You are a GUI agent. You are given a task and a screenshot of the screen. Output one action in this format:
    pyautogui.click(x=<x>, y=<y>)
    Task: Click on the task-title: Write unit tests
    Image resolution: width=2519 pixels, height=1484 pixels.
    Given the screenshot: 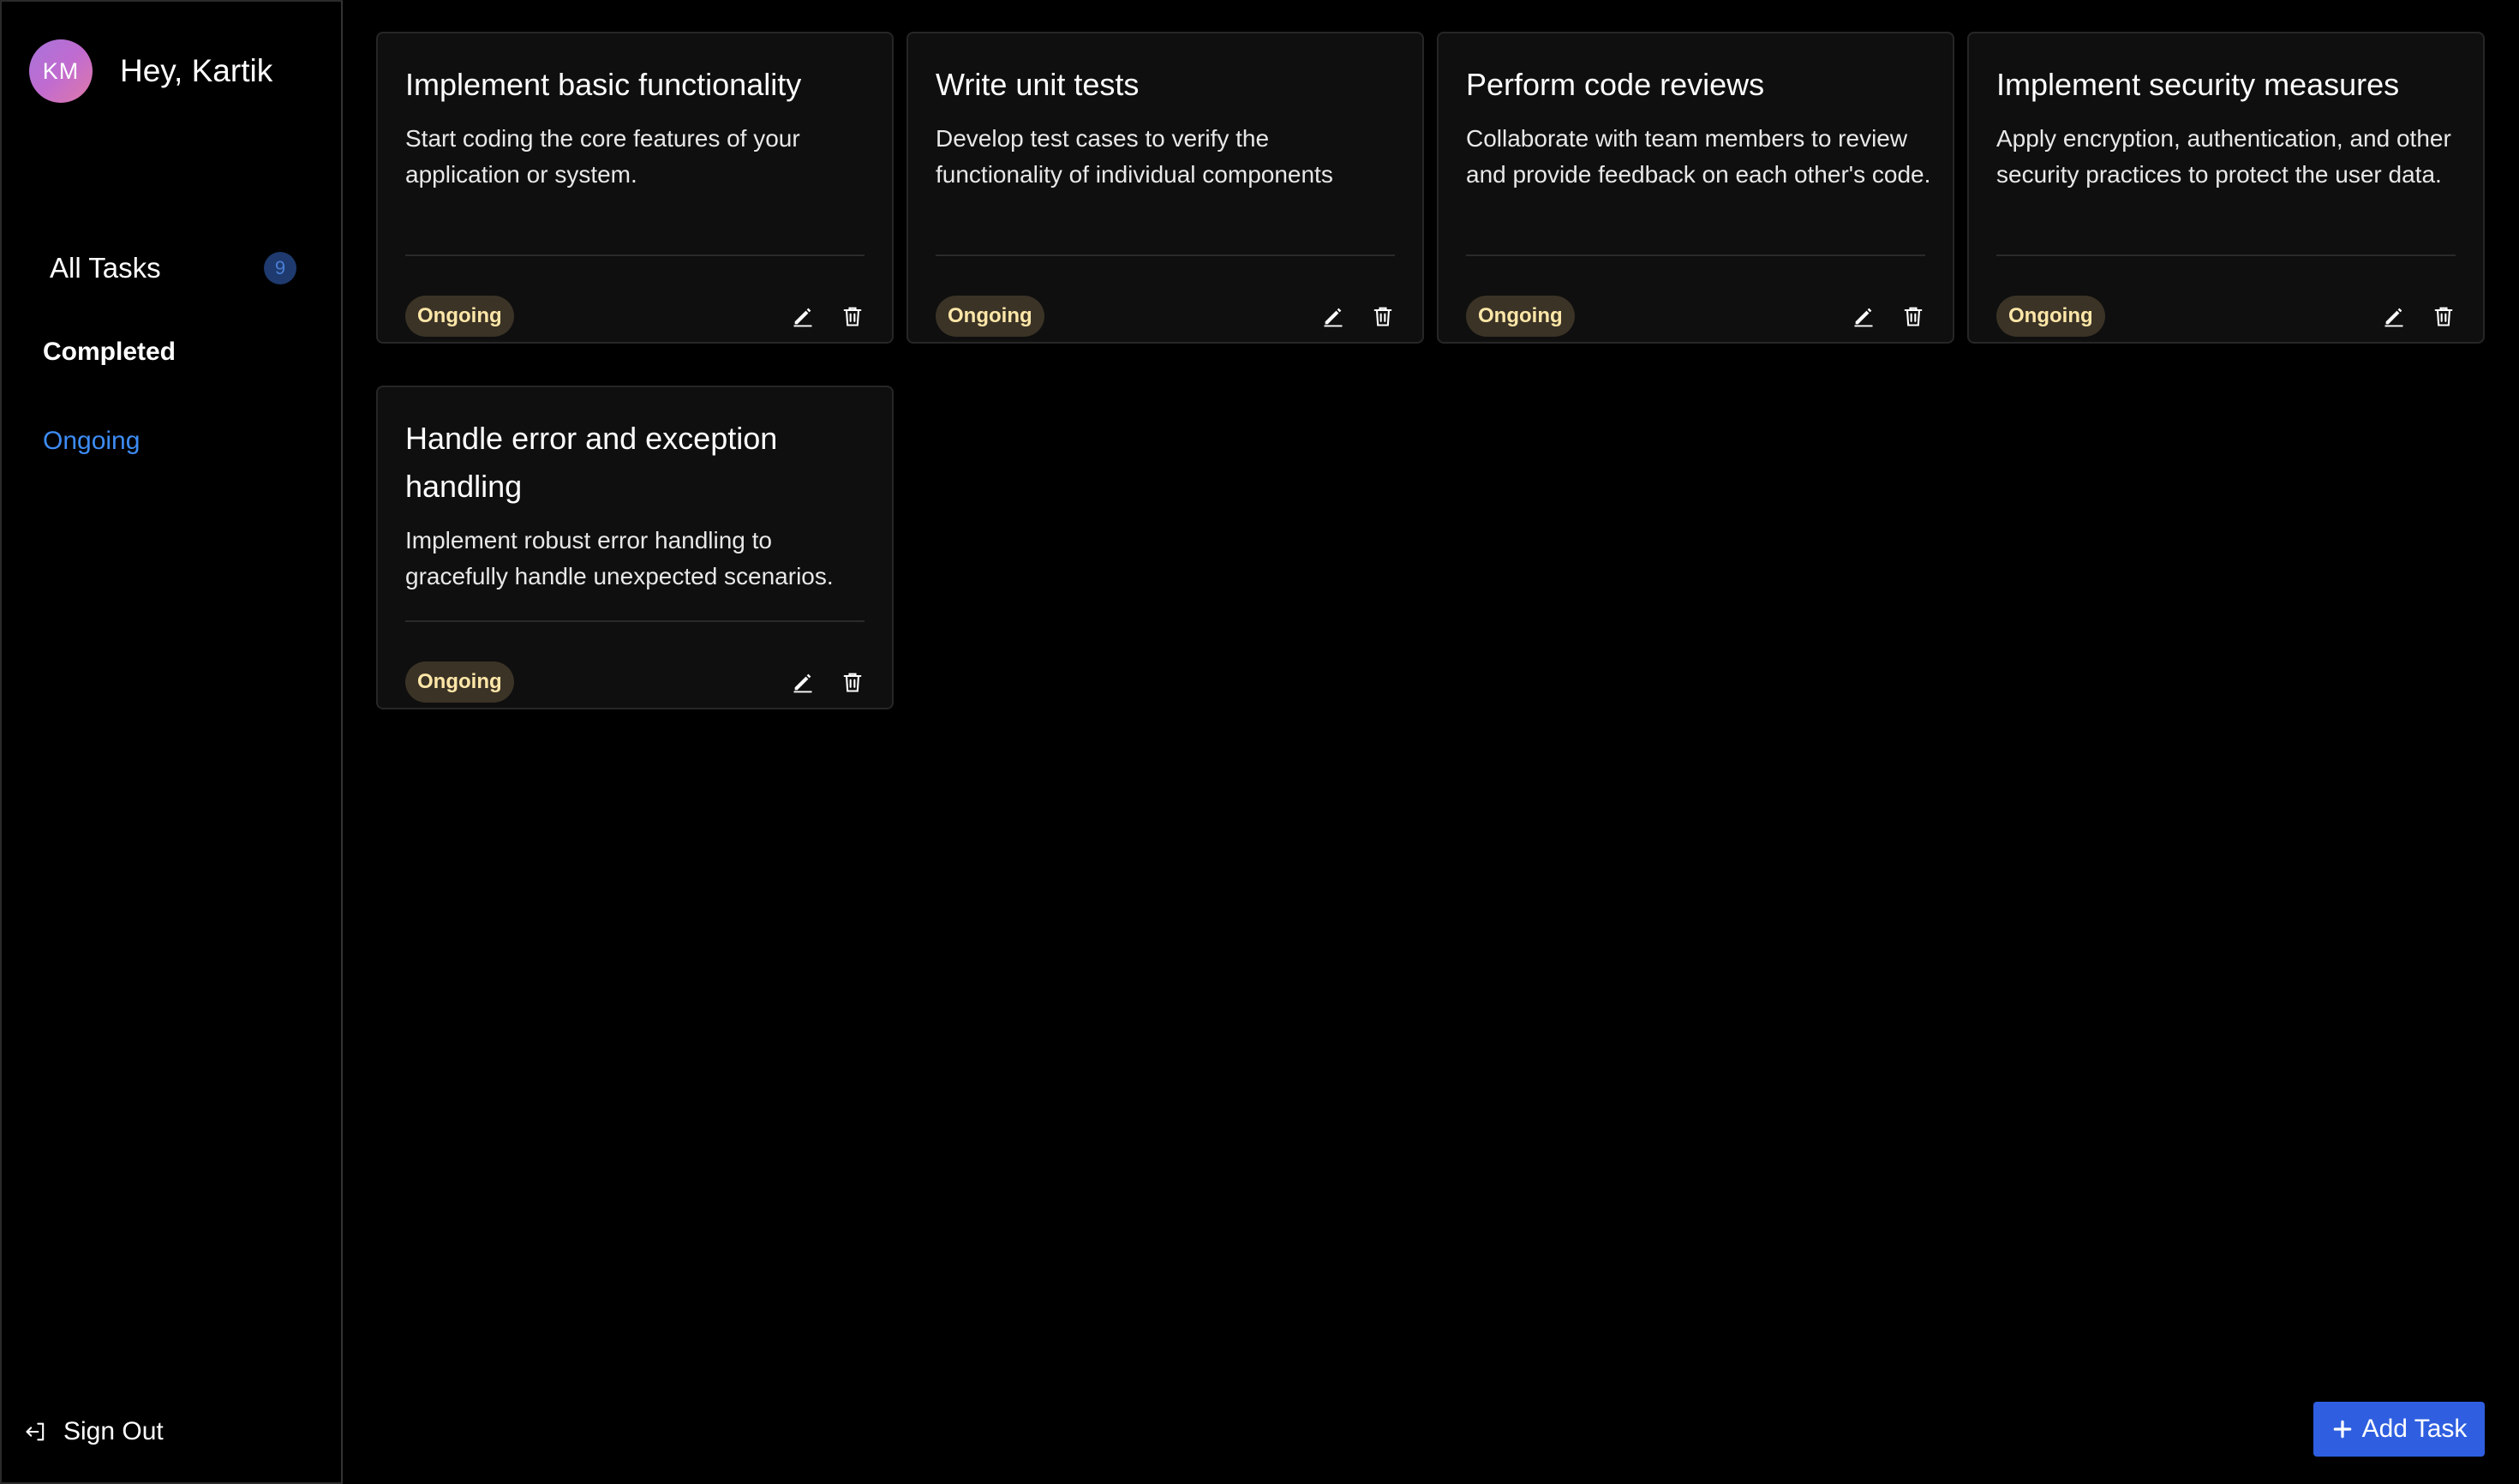 What is the action you would take?
    pyautogui.click(x=1038, y=85)
    